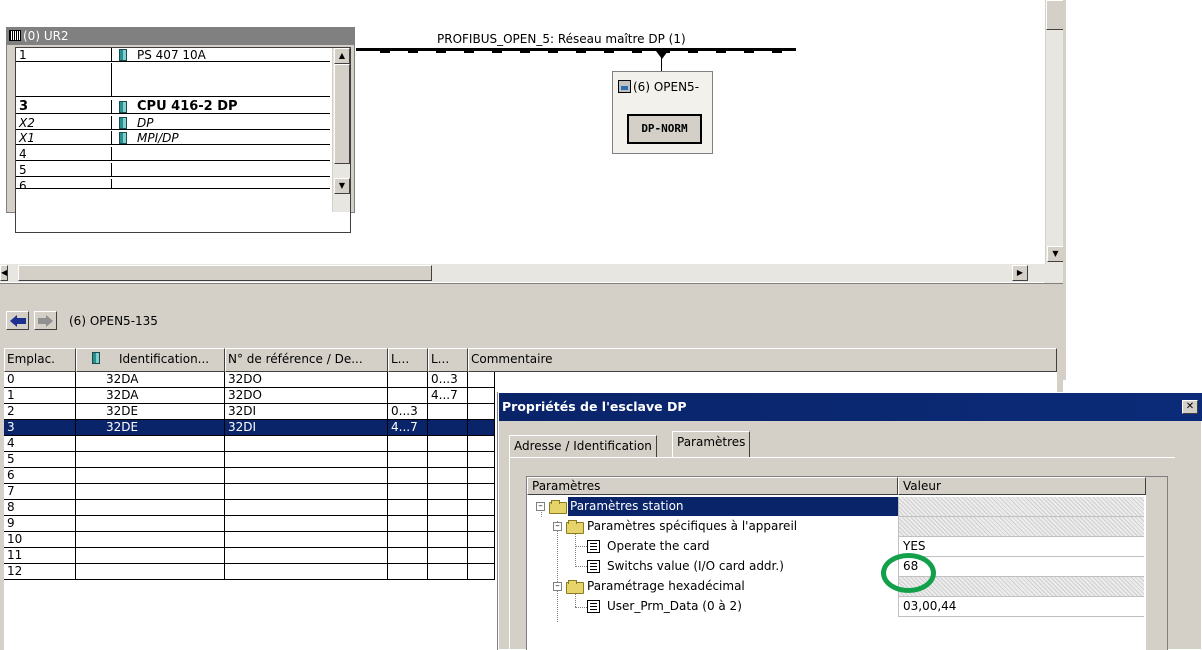 Image resolution: width=1202 pixels, height=650 pixels. I want to click on table-row: 7, so click(249, 492).